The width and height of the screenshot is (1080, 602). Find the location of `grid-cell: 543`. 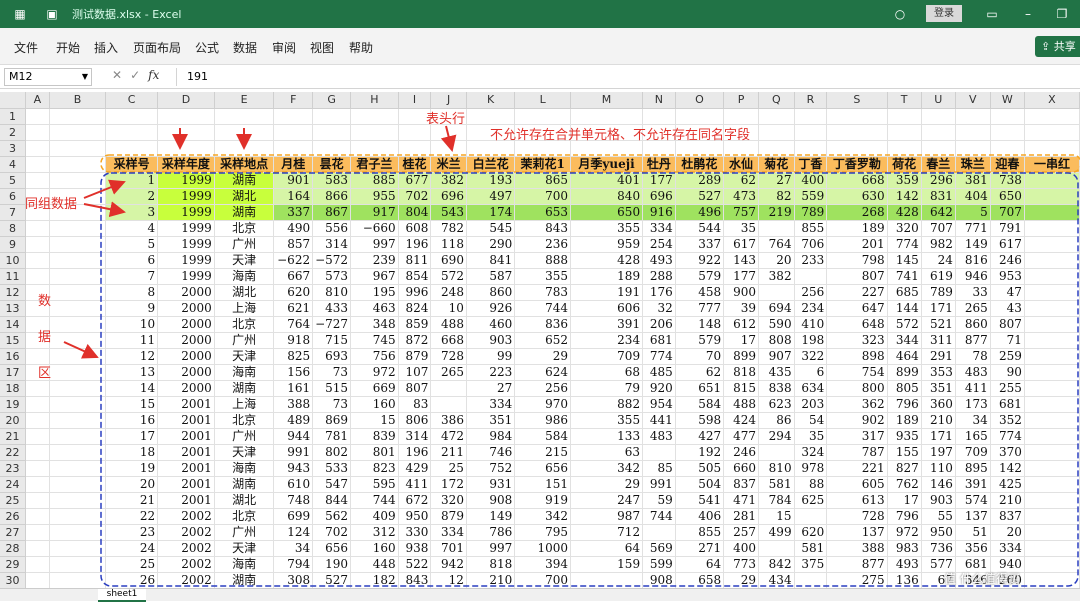

grid-cell: 543 is located at coordinates (448, 212).